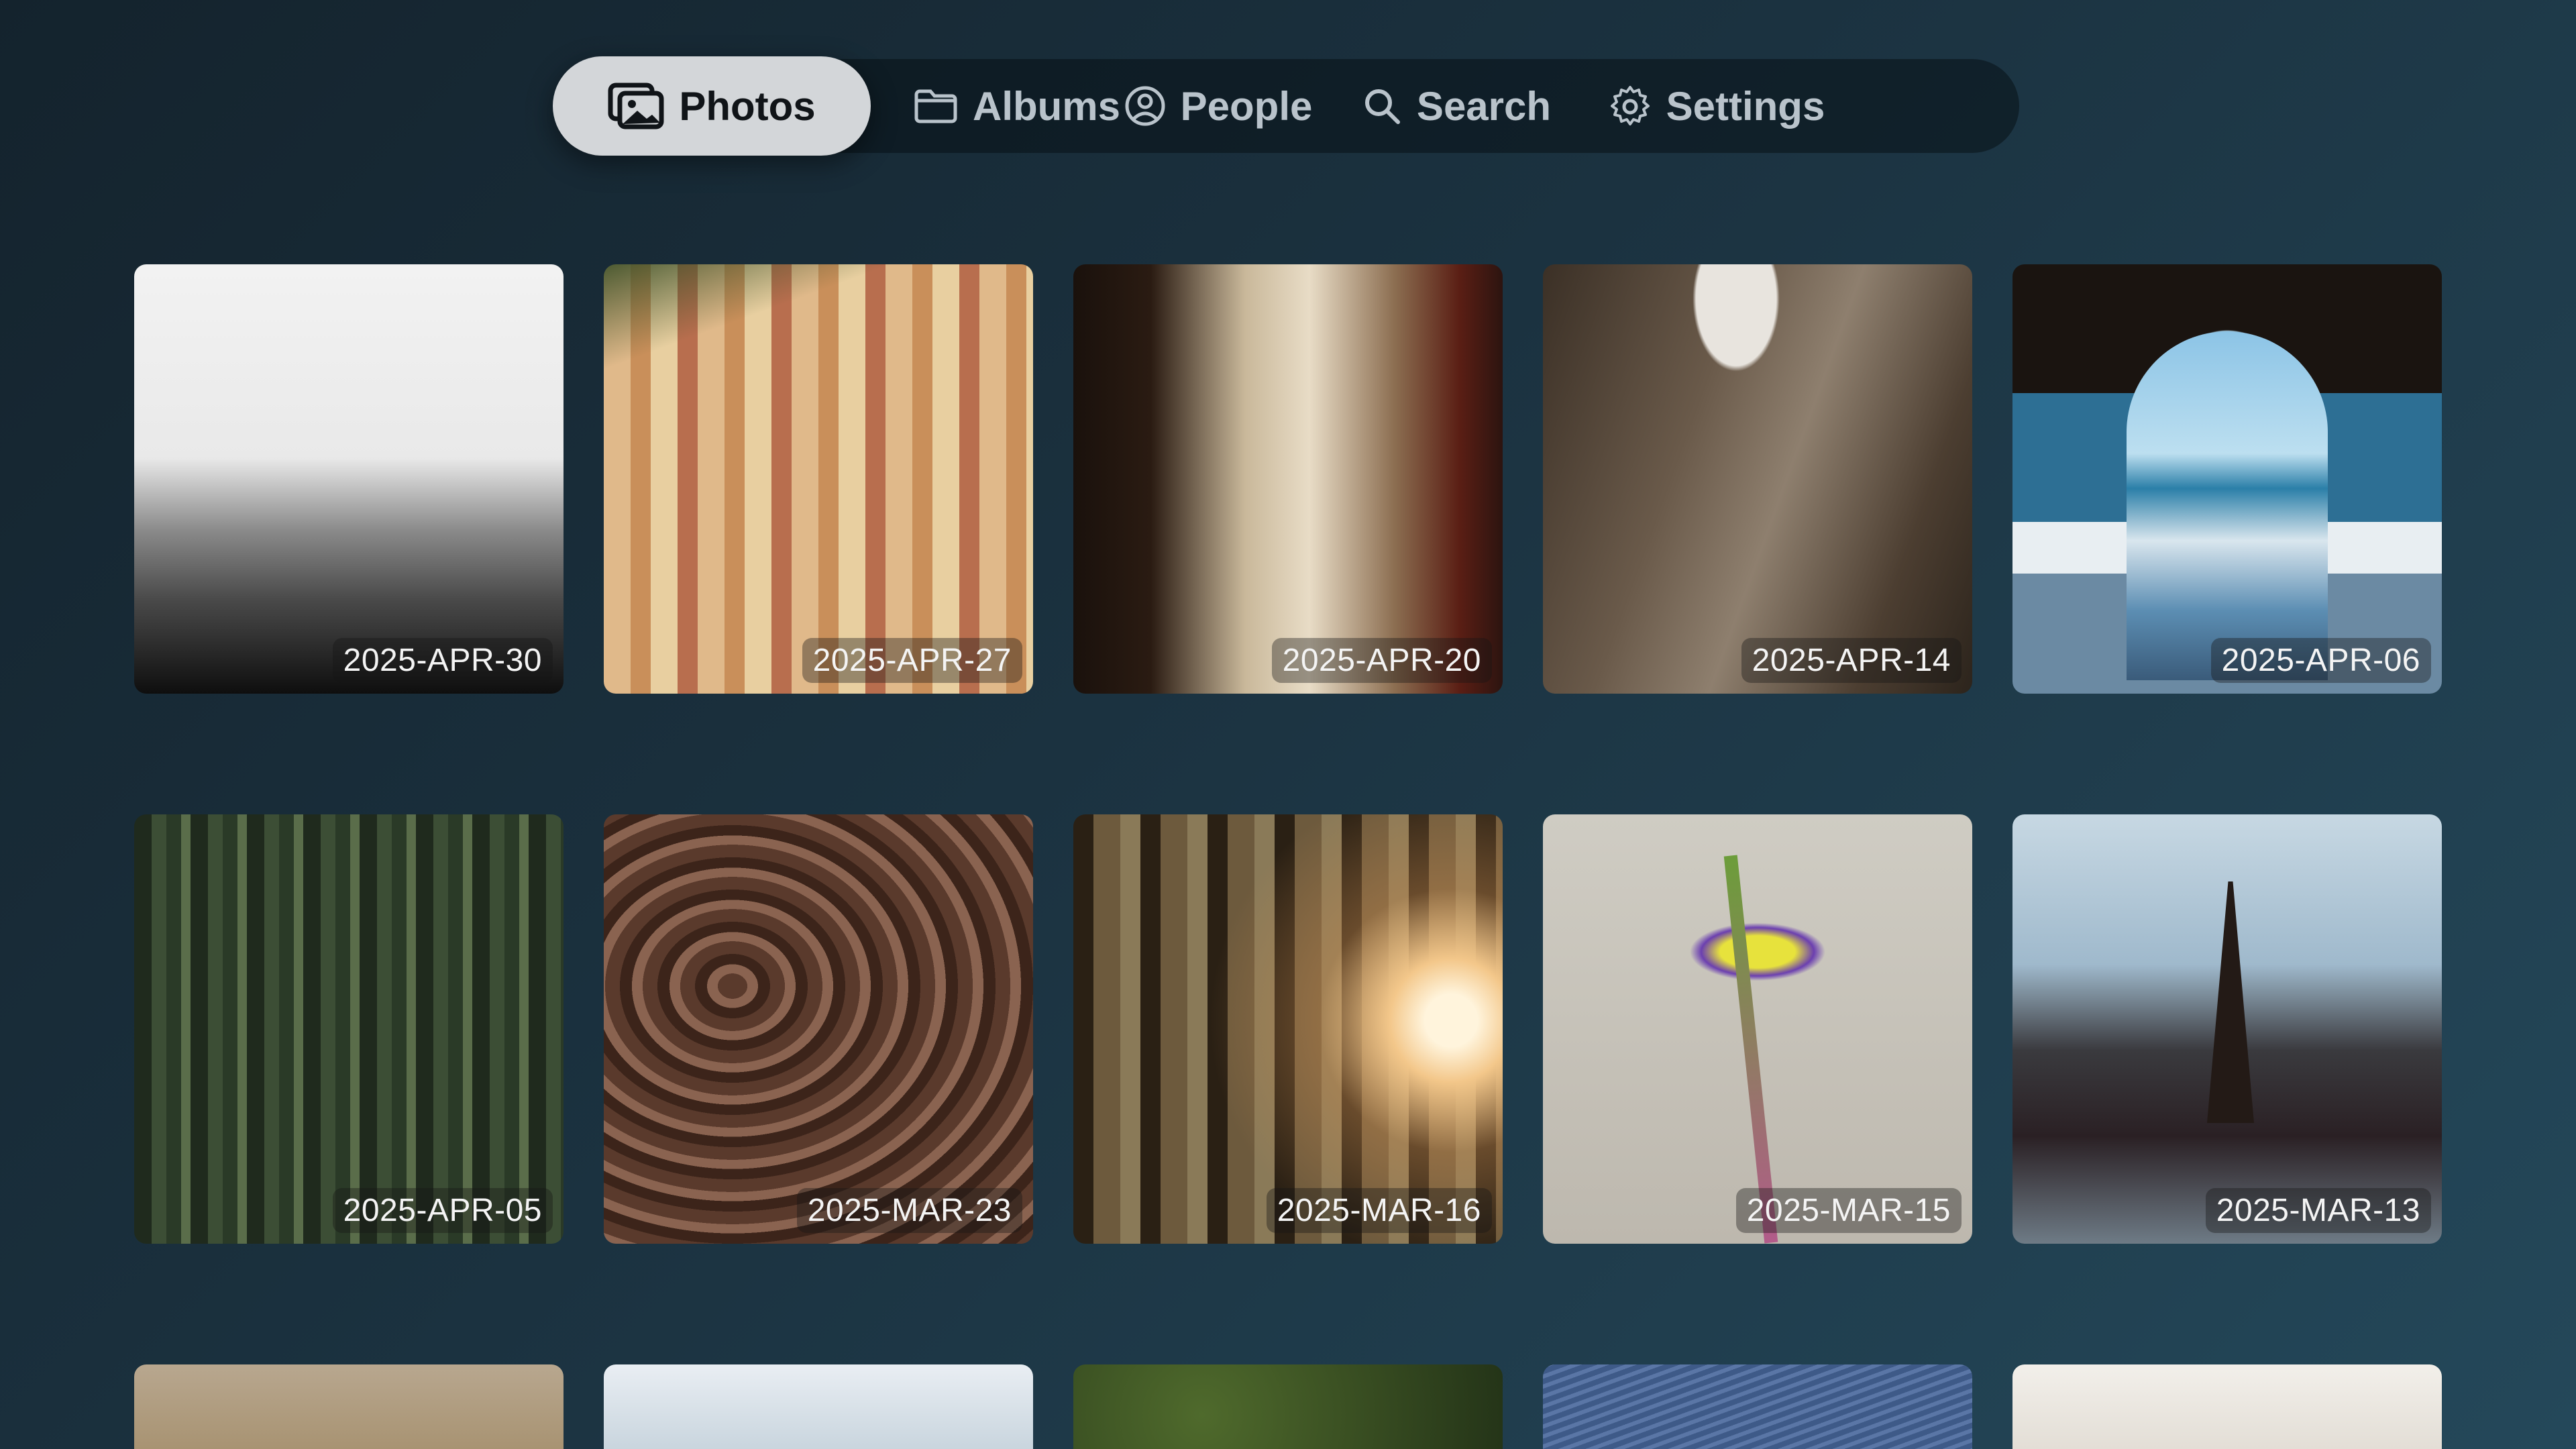 The image size is (2576, 1449). I want to click on photos-icon, so click(636, 106).